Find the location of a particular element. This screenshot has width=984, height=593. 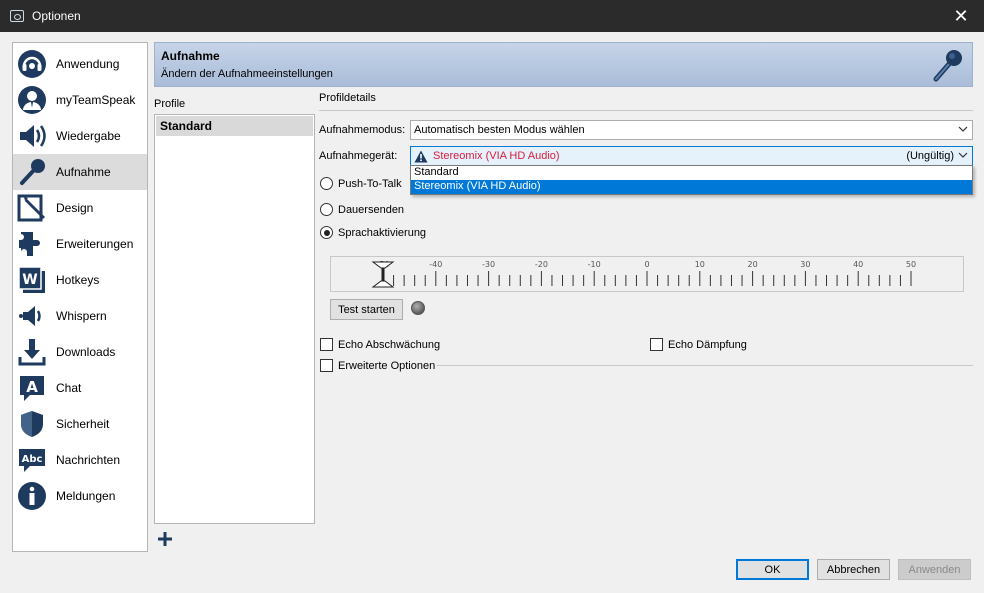

meter-tick-label: -30 is located at coordinates (488, 264).